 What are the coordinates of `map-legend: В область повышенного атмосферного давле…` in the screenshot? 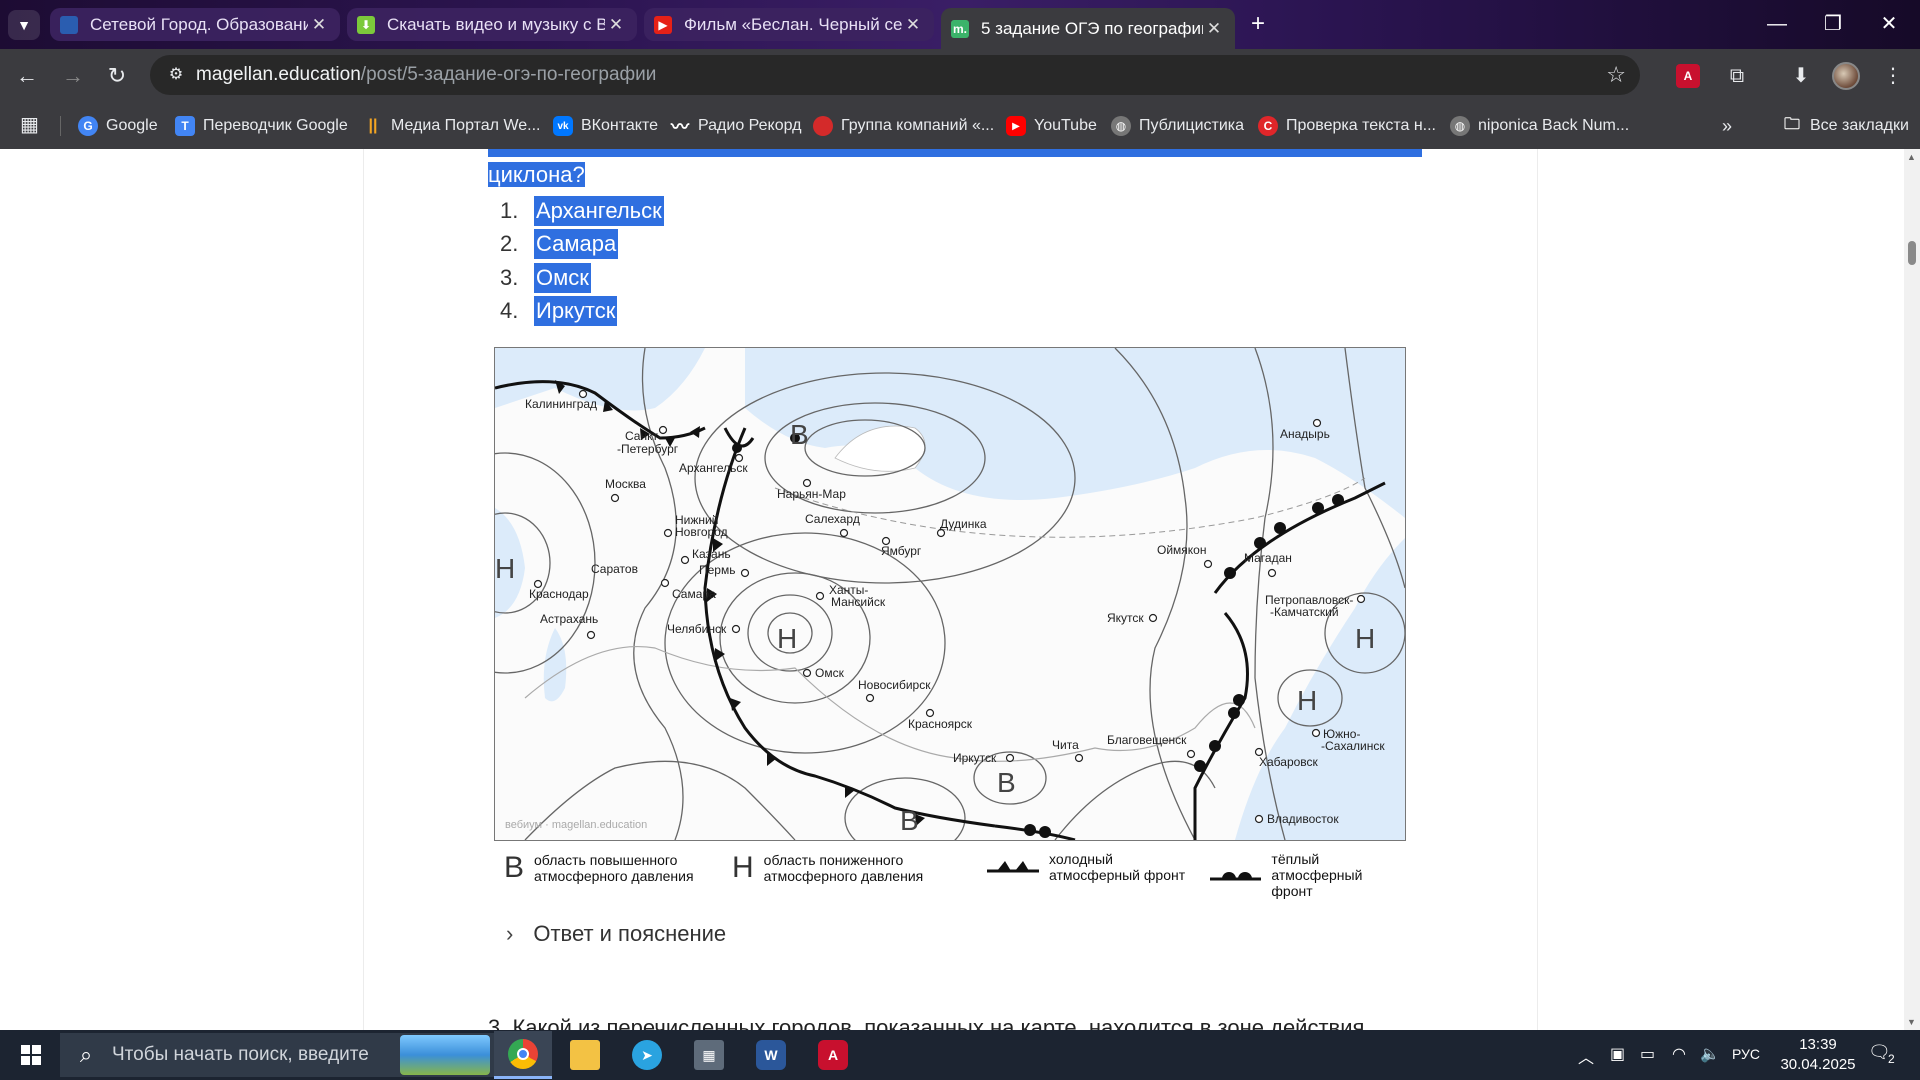 It's located at (950, 875).